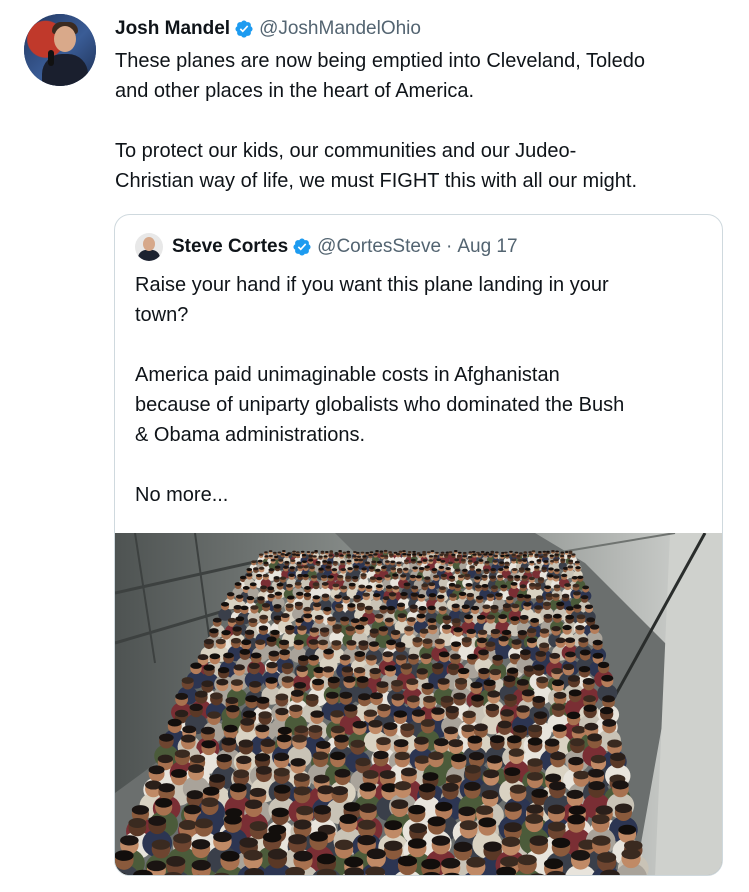  Describe the element at coordinates (379, 247) in the screenshot. I see `quoted-author-handle: @CortesSteve` at that location.